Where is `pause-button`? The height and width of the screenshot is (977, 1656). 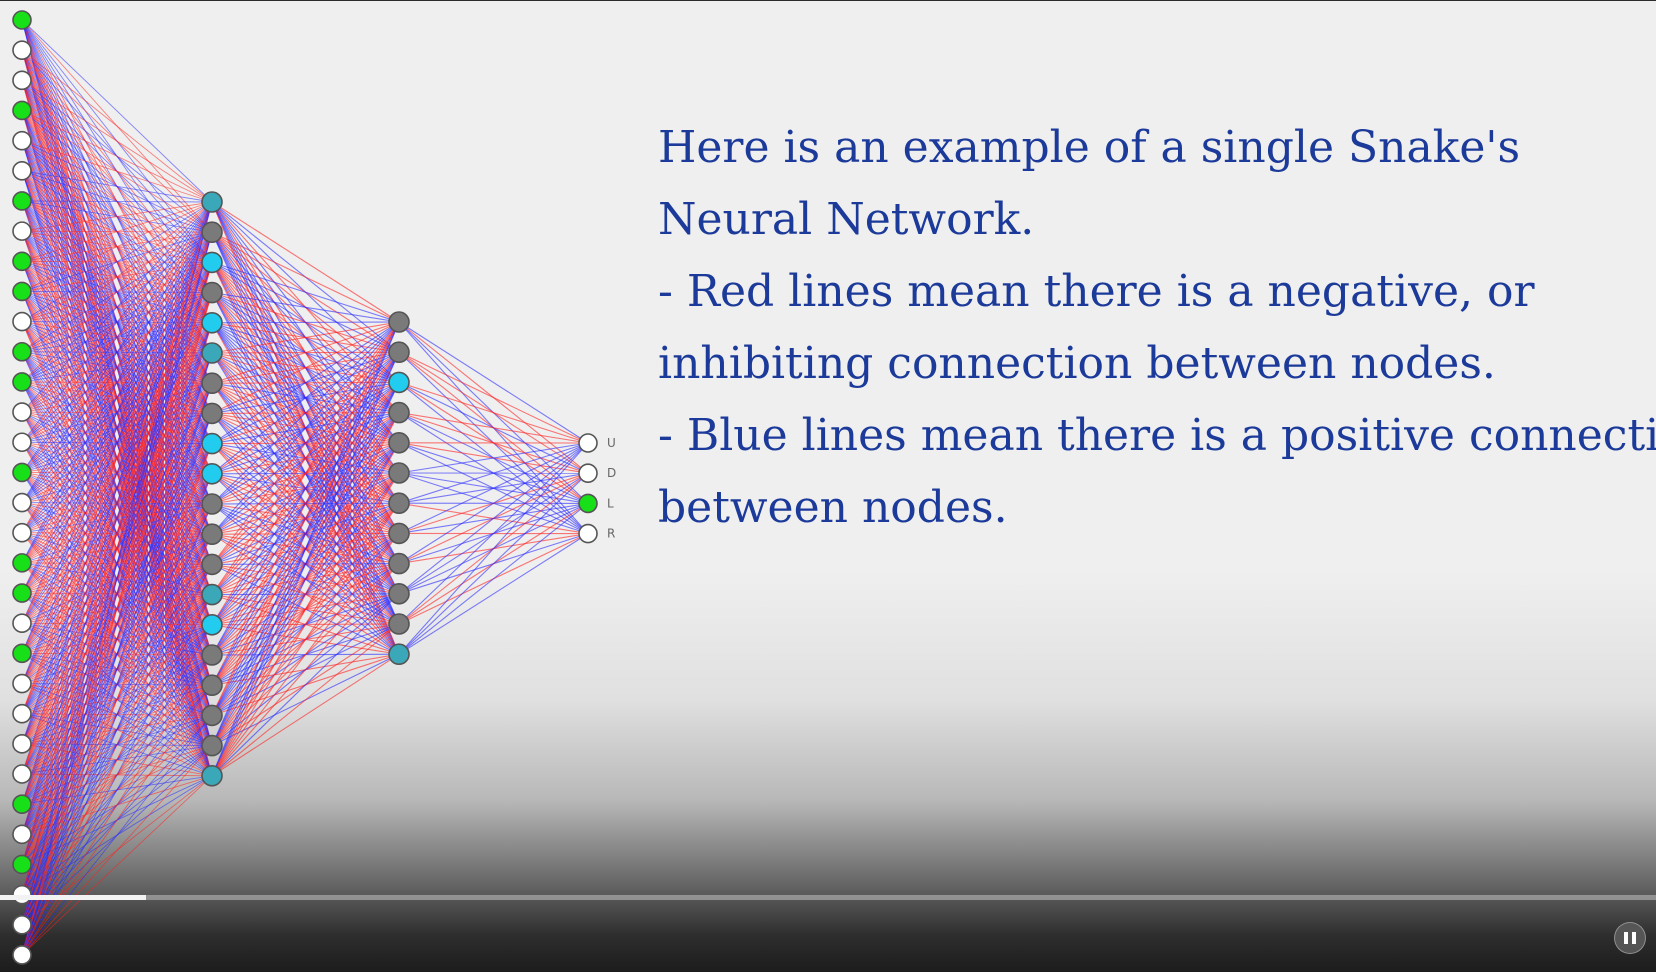
pause-button is located at coordinates (1630, 938).